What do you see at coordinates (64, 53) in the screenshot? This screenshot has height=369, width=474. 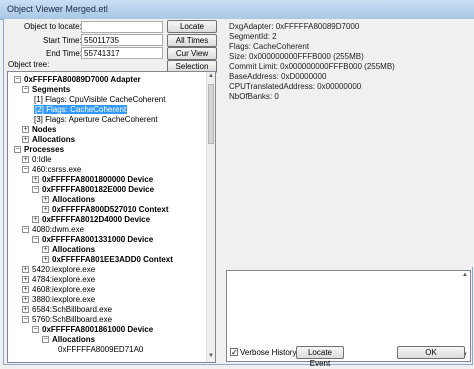 I see `end-time-label: End Time:` at bounding box center [64, 53].